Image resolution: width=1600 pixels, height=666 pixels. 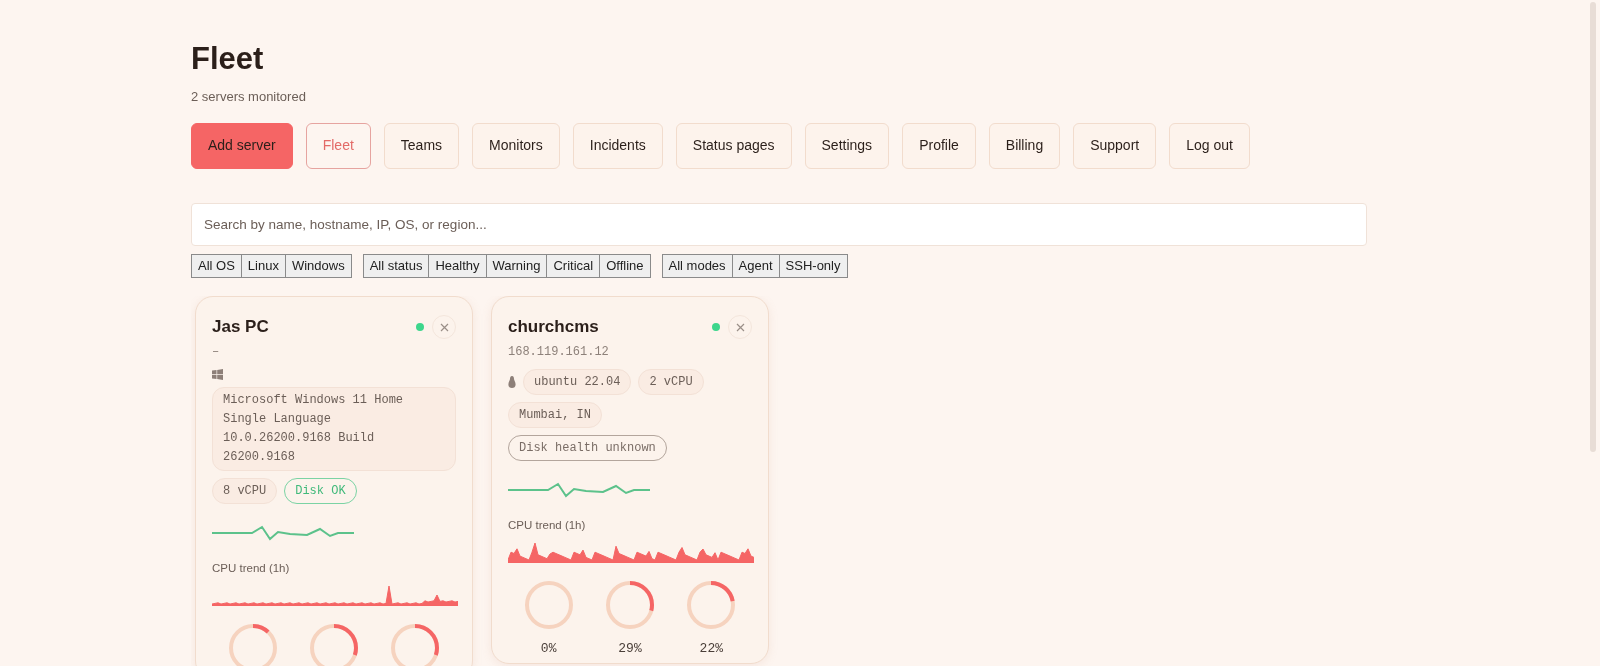 What do you see at coordinates (249, 97) in the screenshot?
I see `page-subtitle: 2 servers monitored` at bounding box center [249, 97].